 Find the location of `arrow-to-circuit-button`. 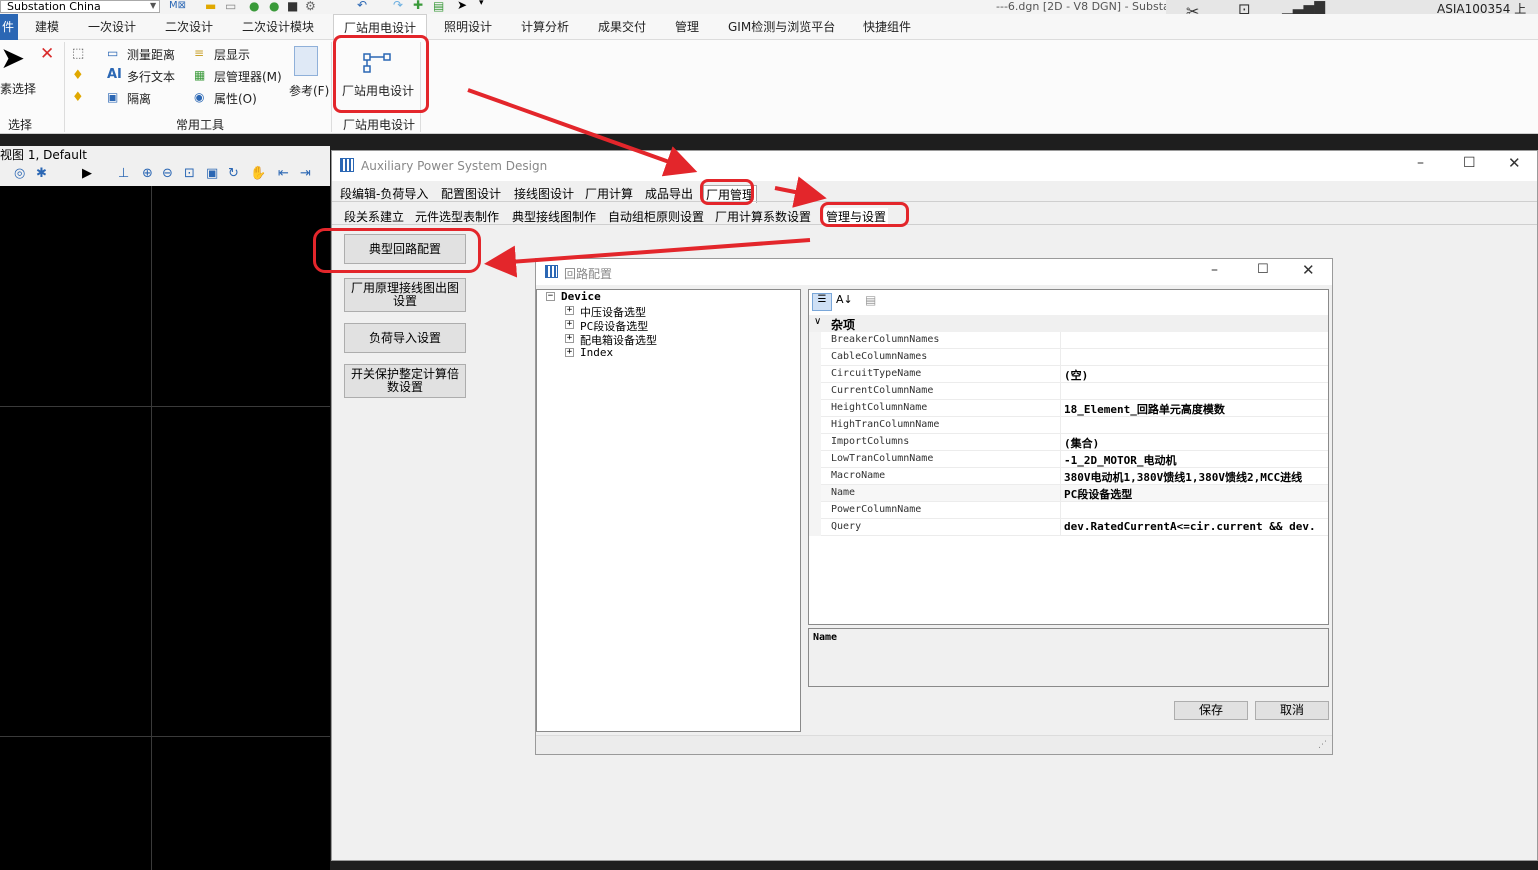

arrow-to-circuit-button is located at coordinates (647, 258).